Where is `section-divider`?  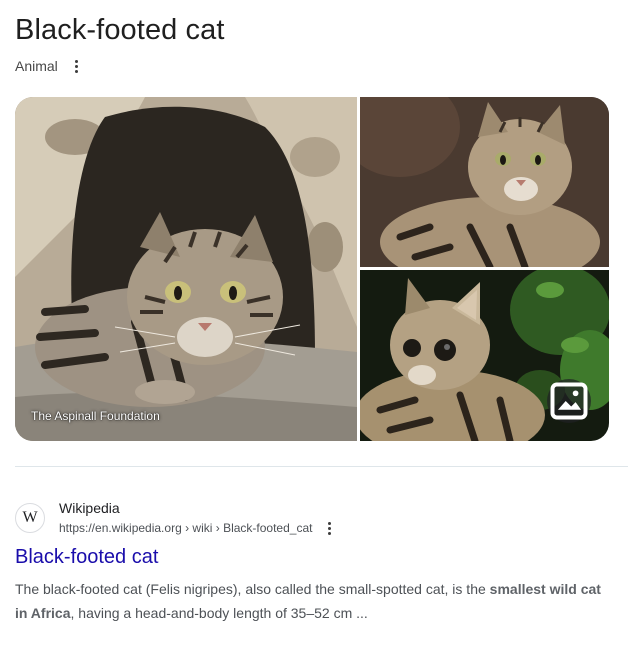
section-divider is located at coordinates (321, 466).